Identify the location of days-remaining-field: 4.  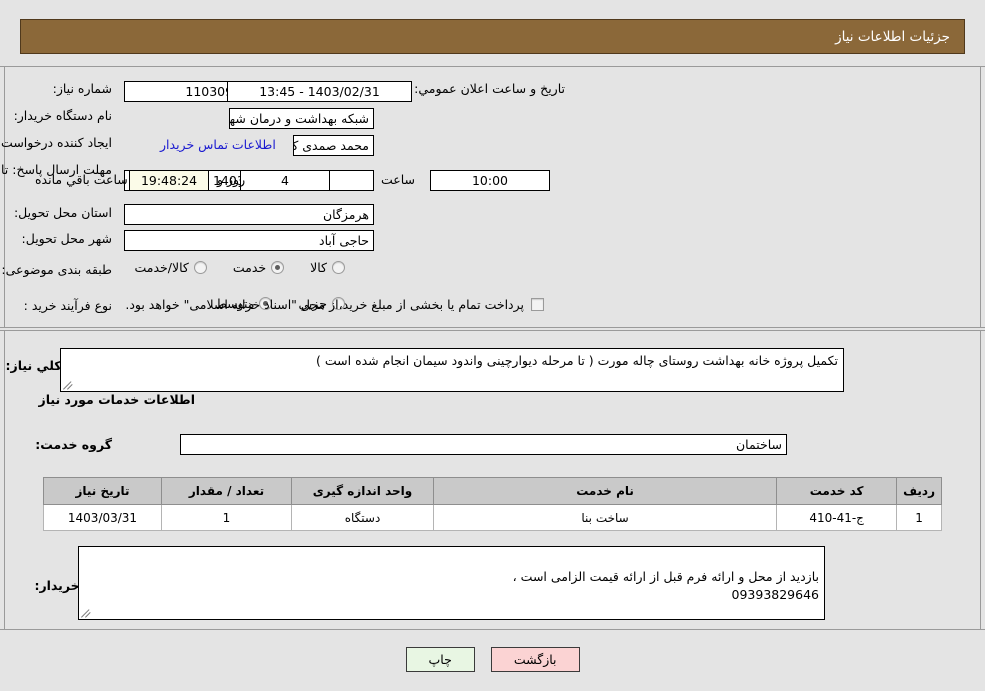
(285, 180).